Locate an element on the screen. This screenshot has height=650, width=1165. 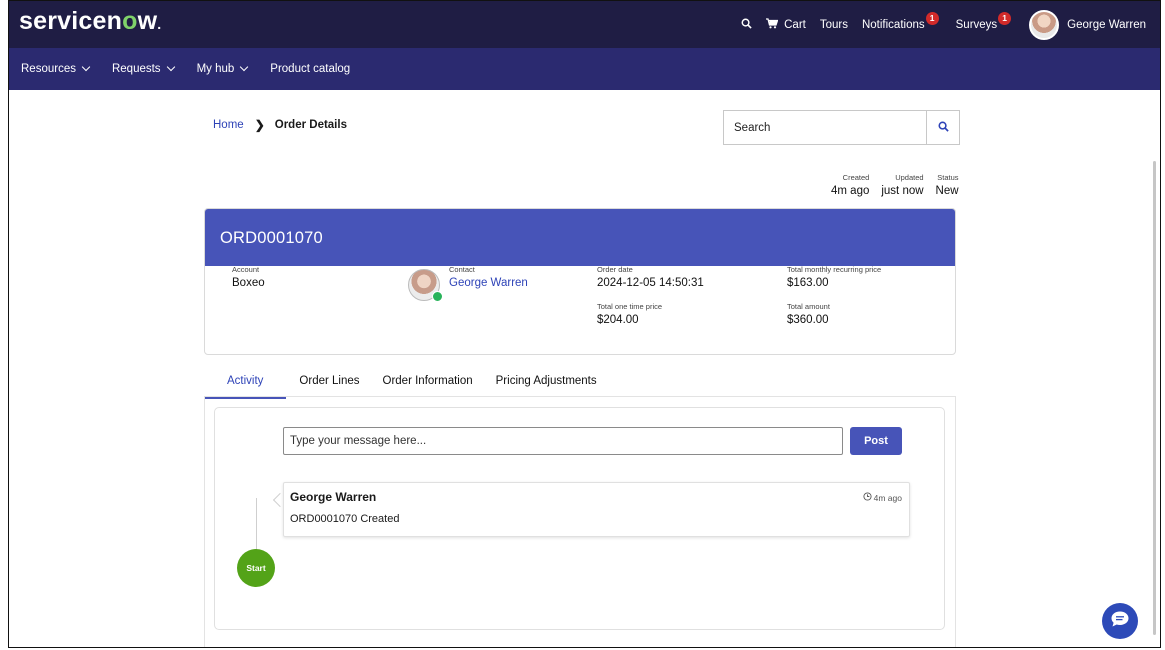
meta-updated: Updated just now is located at coordinates (902, 185).